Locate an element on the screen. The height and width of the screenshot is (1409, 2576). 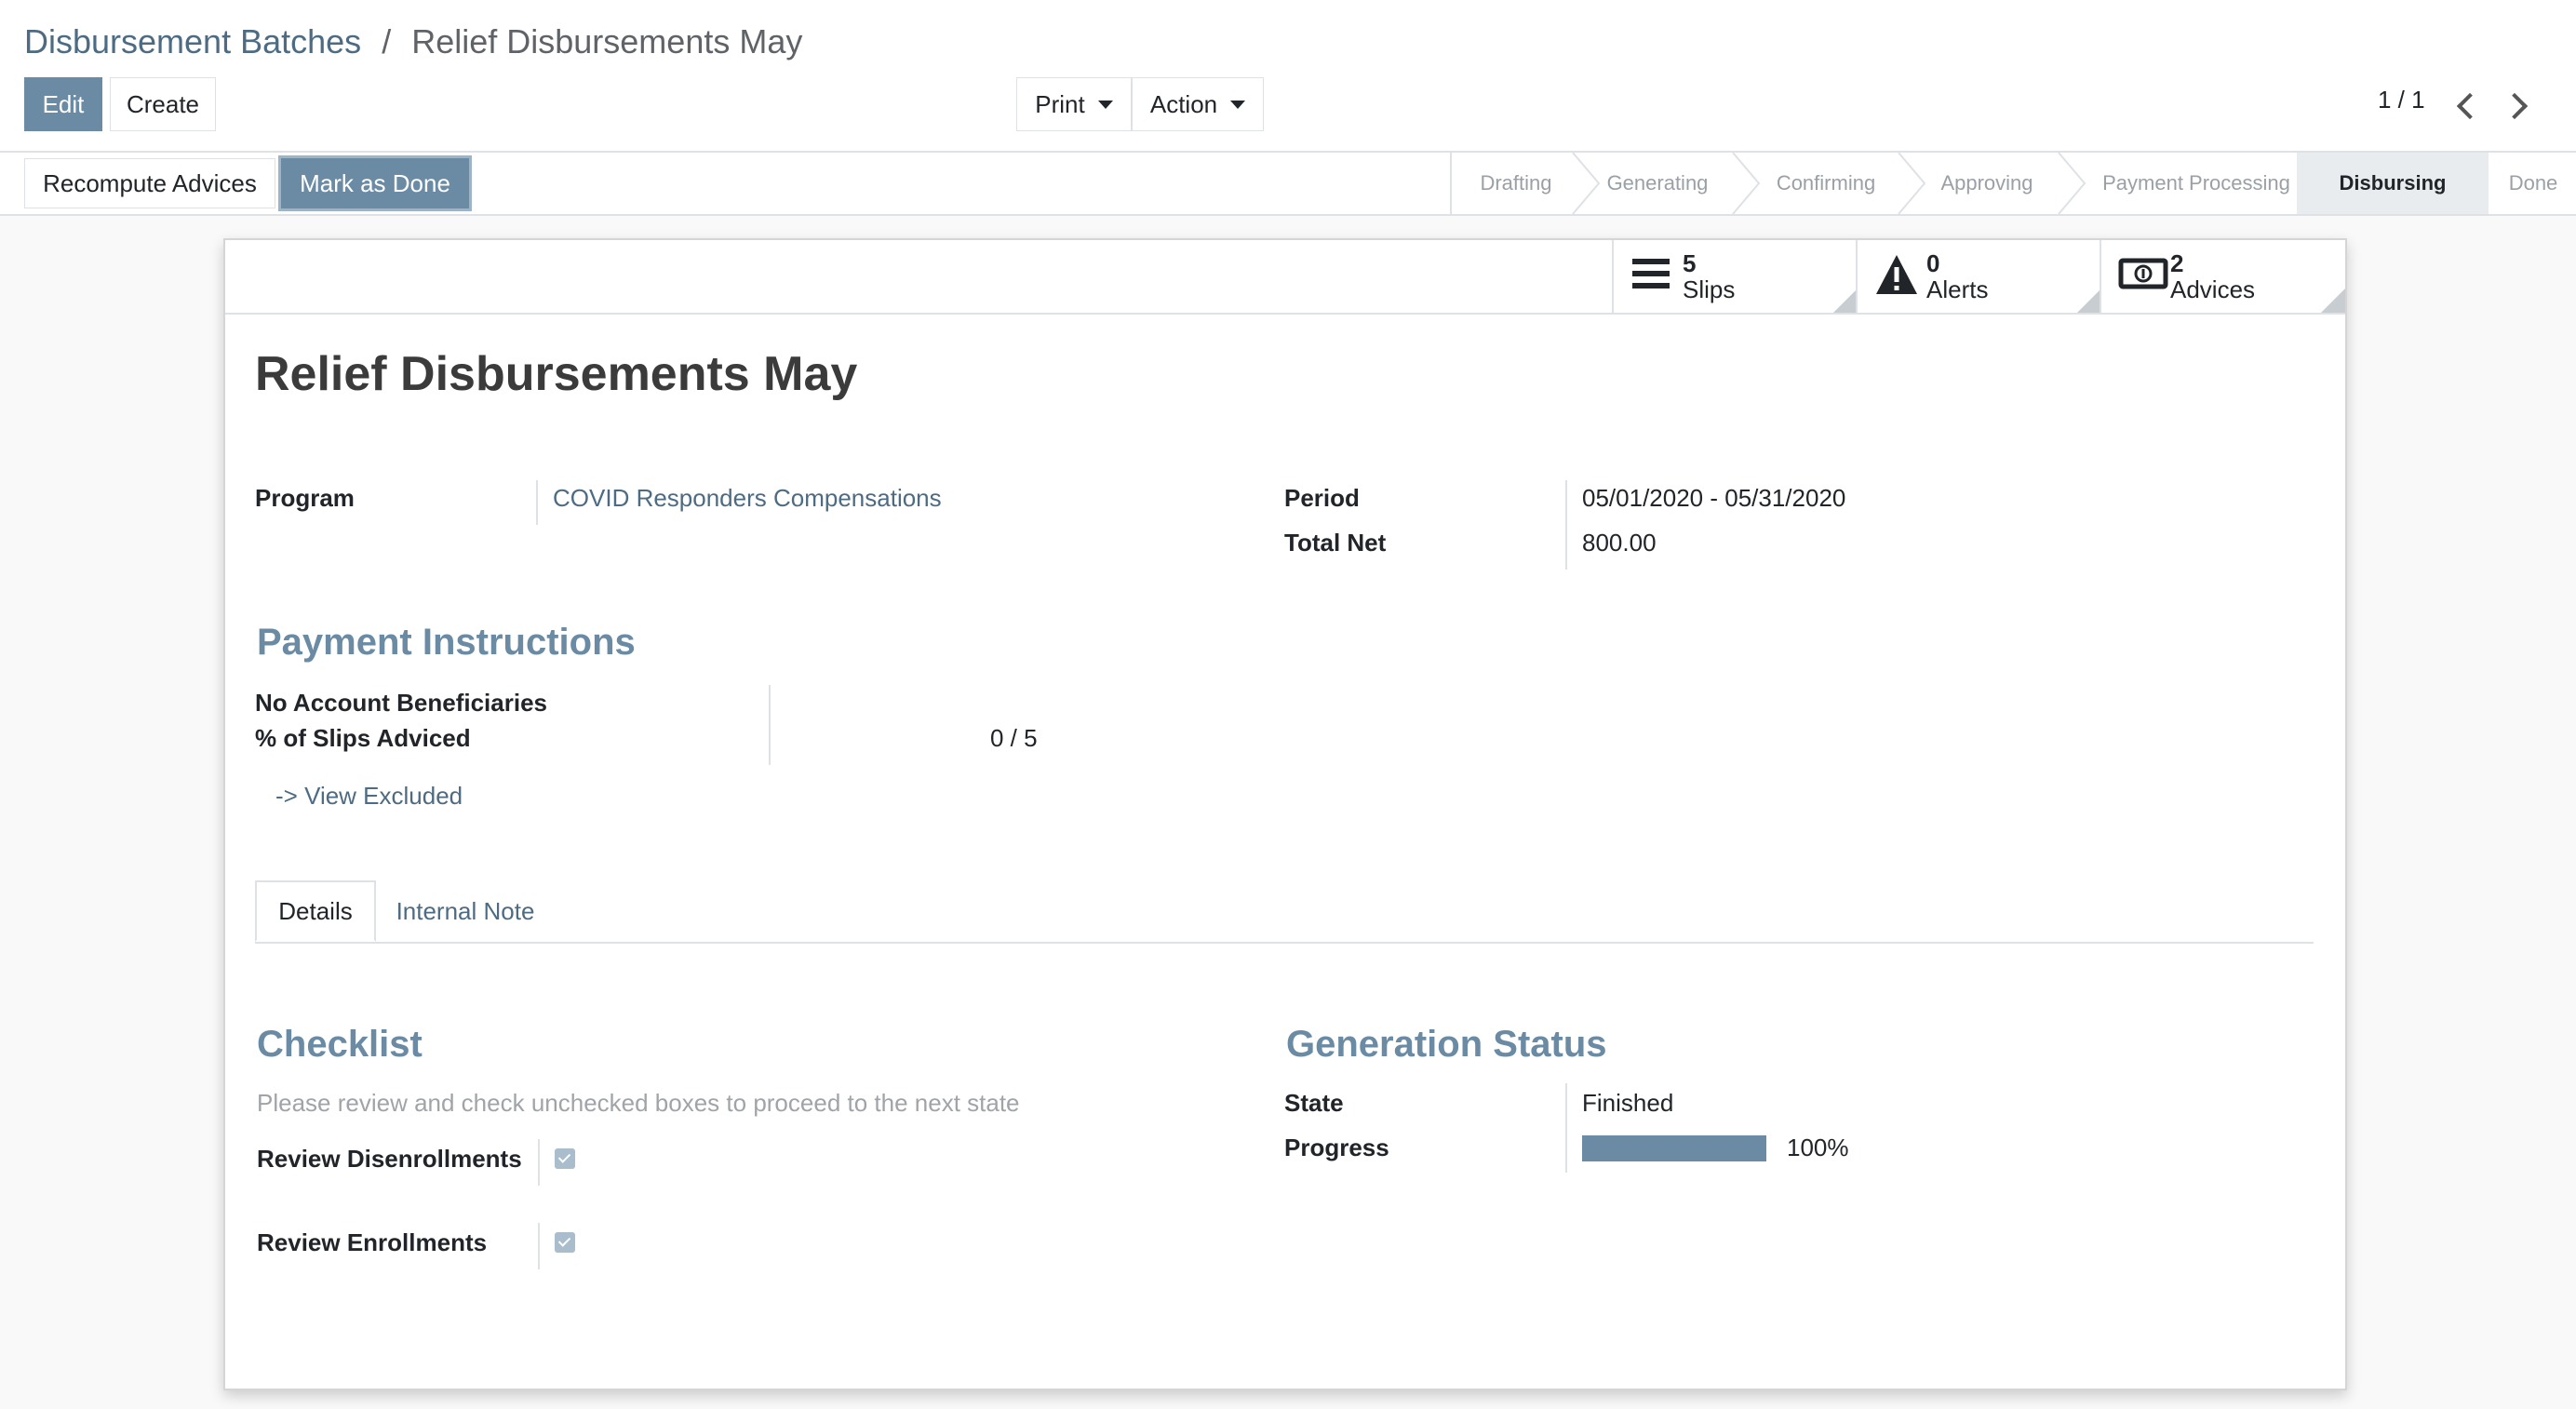
tab-details: Details is located at coordinates (315, 911).